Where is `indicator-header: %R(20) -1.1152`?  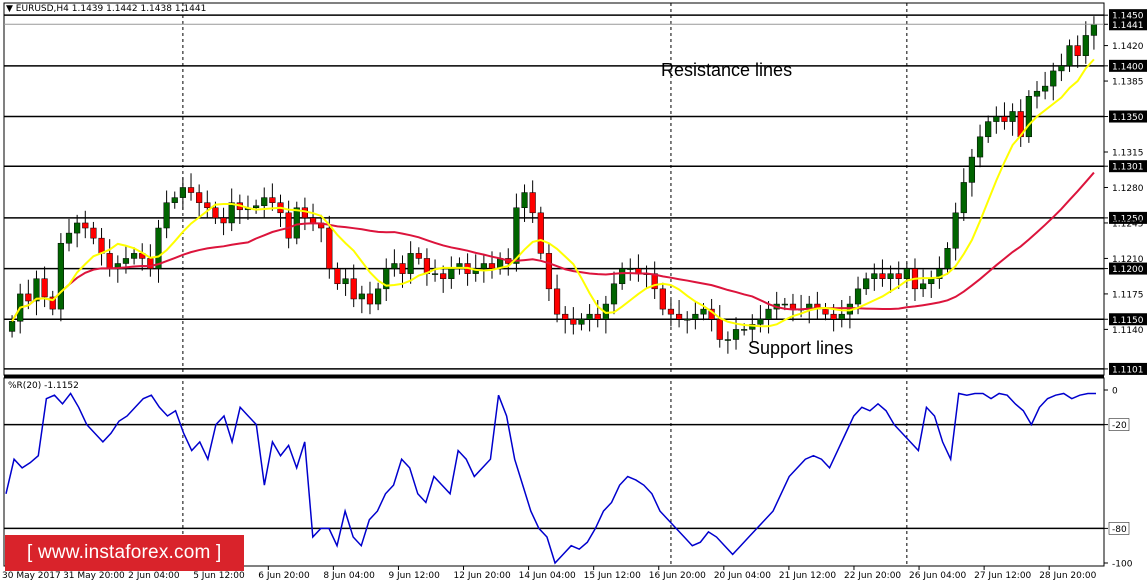
indicator-header: %R(20) -1.1152 is located at coordinates (43, 386).